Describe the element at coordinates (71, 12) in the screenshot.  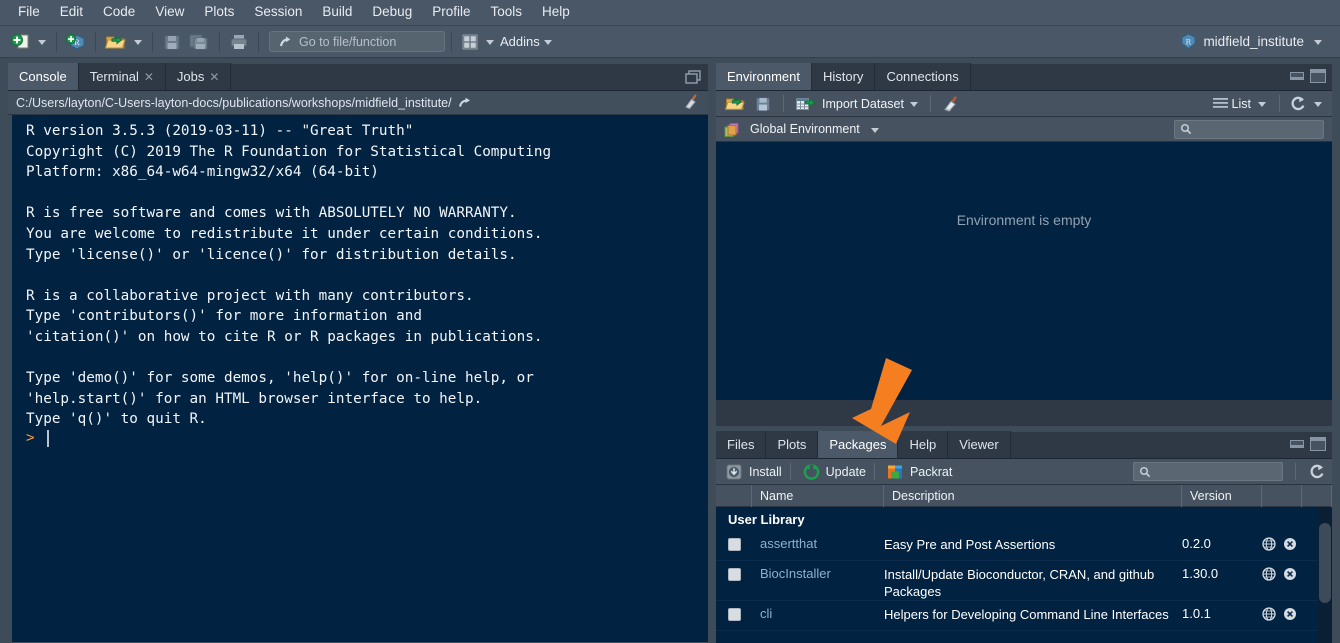
I see `menu-item-edit: Edit` at that location.